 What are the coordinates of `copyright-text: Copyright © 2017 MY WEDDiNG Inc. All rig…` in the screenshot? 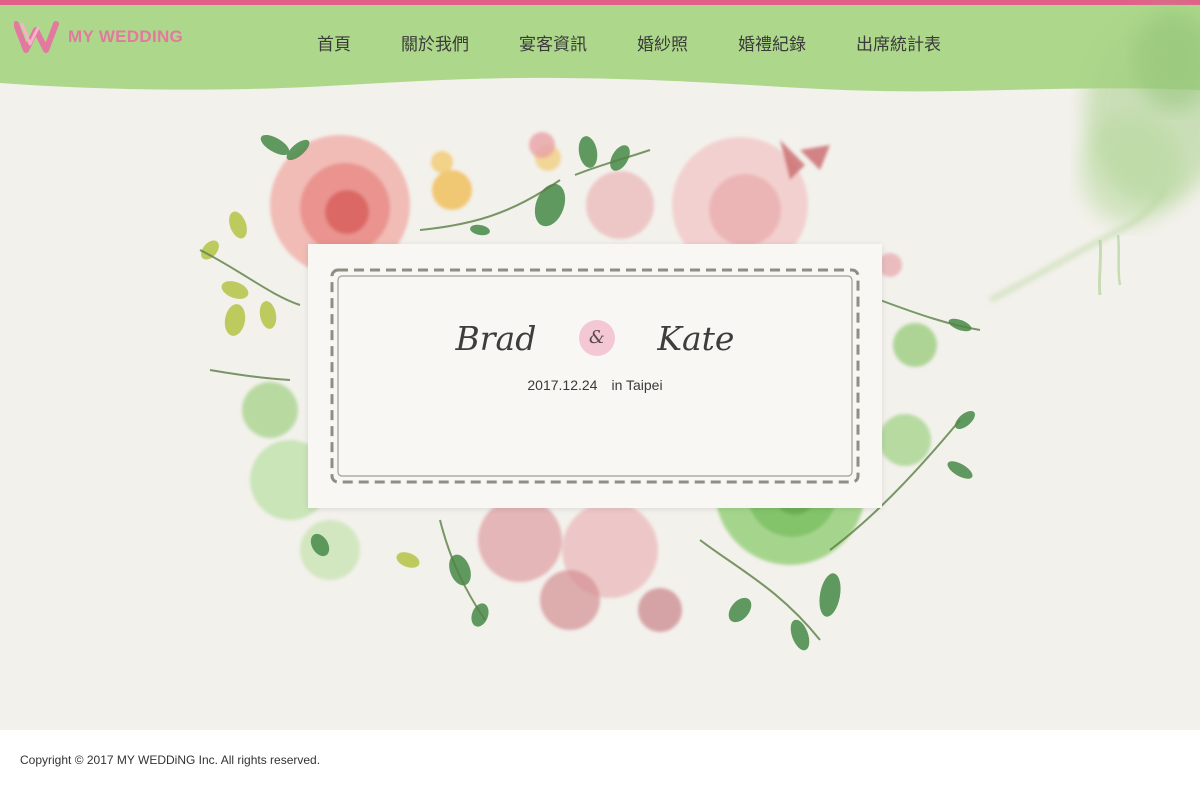 It's located at (170, 760).